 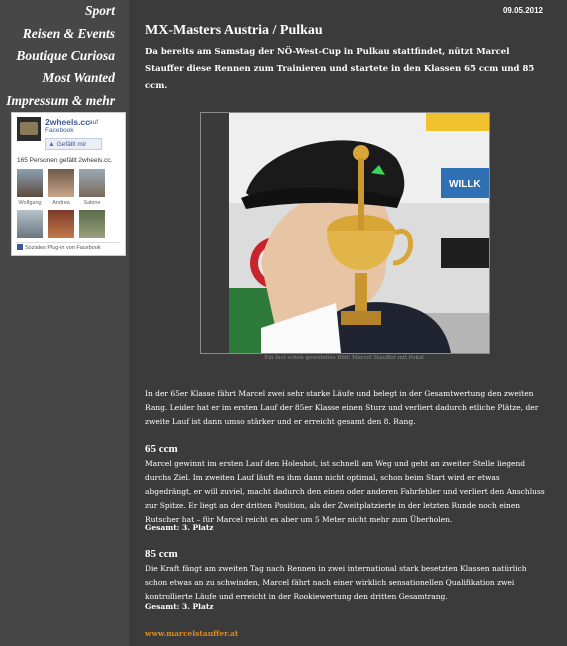 What do you see at coordinates (161, 449) in the screenshot?
I see `section-heading: 65 ccm` at bounding box center [161, 449].